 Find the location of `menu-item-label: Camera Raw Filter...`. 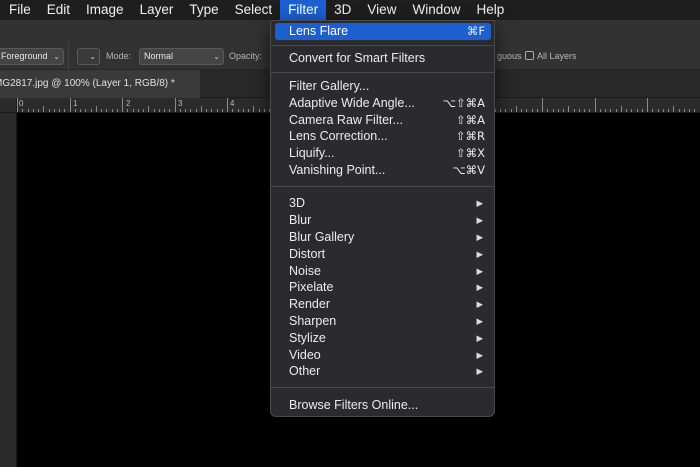

menu-item-label: Camera Raw Filter... is located at coordinates (346, 120).